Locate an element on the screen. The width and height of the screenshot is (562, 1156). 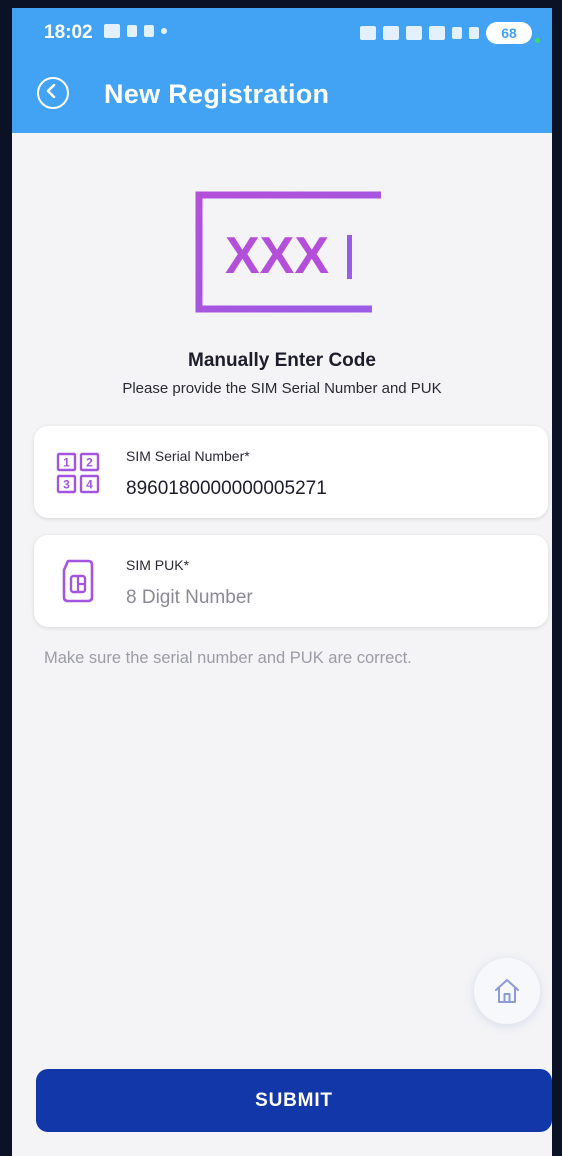
sim-serial-input: 8960180000000005271 is located at coordinates (226, 489).